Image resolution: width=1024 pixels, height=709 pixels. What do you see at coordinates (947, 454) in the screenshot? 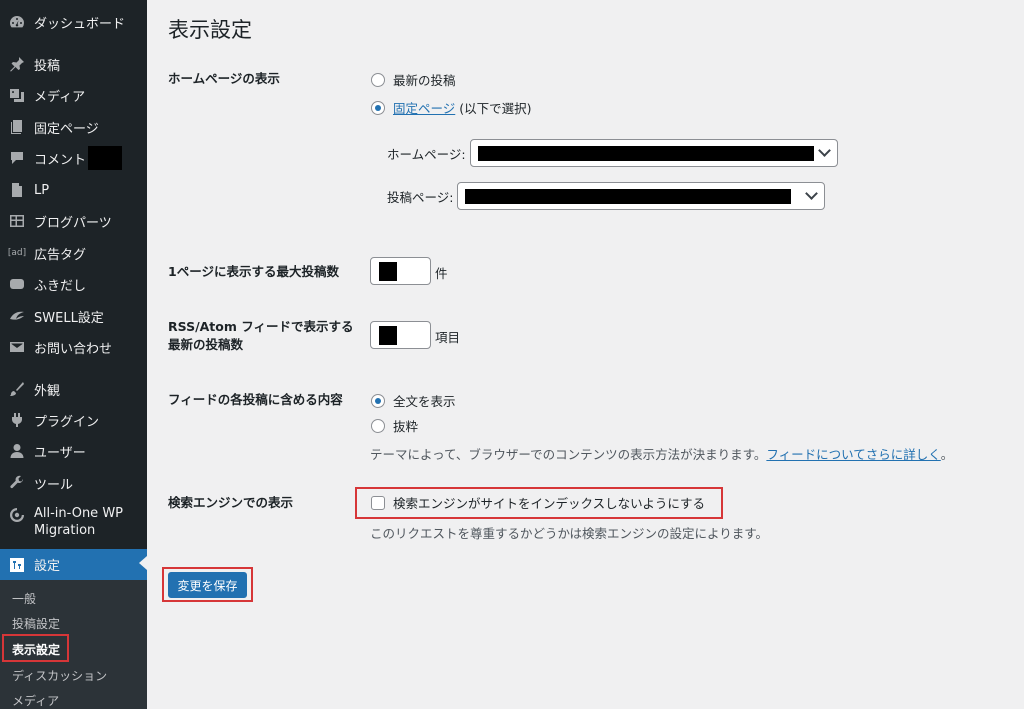
I see `feed-desc-suffix: 。` at bounding box center [947, 454].